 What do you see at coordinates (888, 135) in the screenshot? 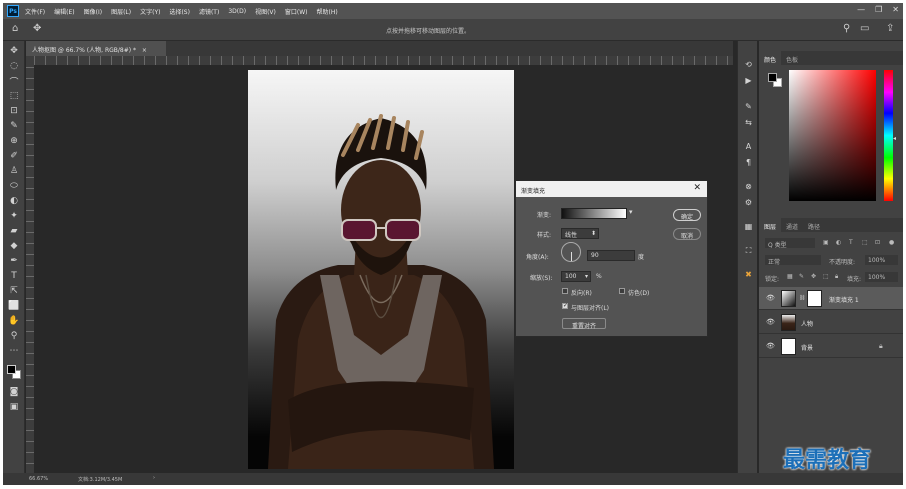
I see `hue-slider` at bounding box center [888, 135].